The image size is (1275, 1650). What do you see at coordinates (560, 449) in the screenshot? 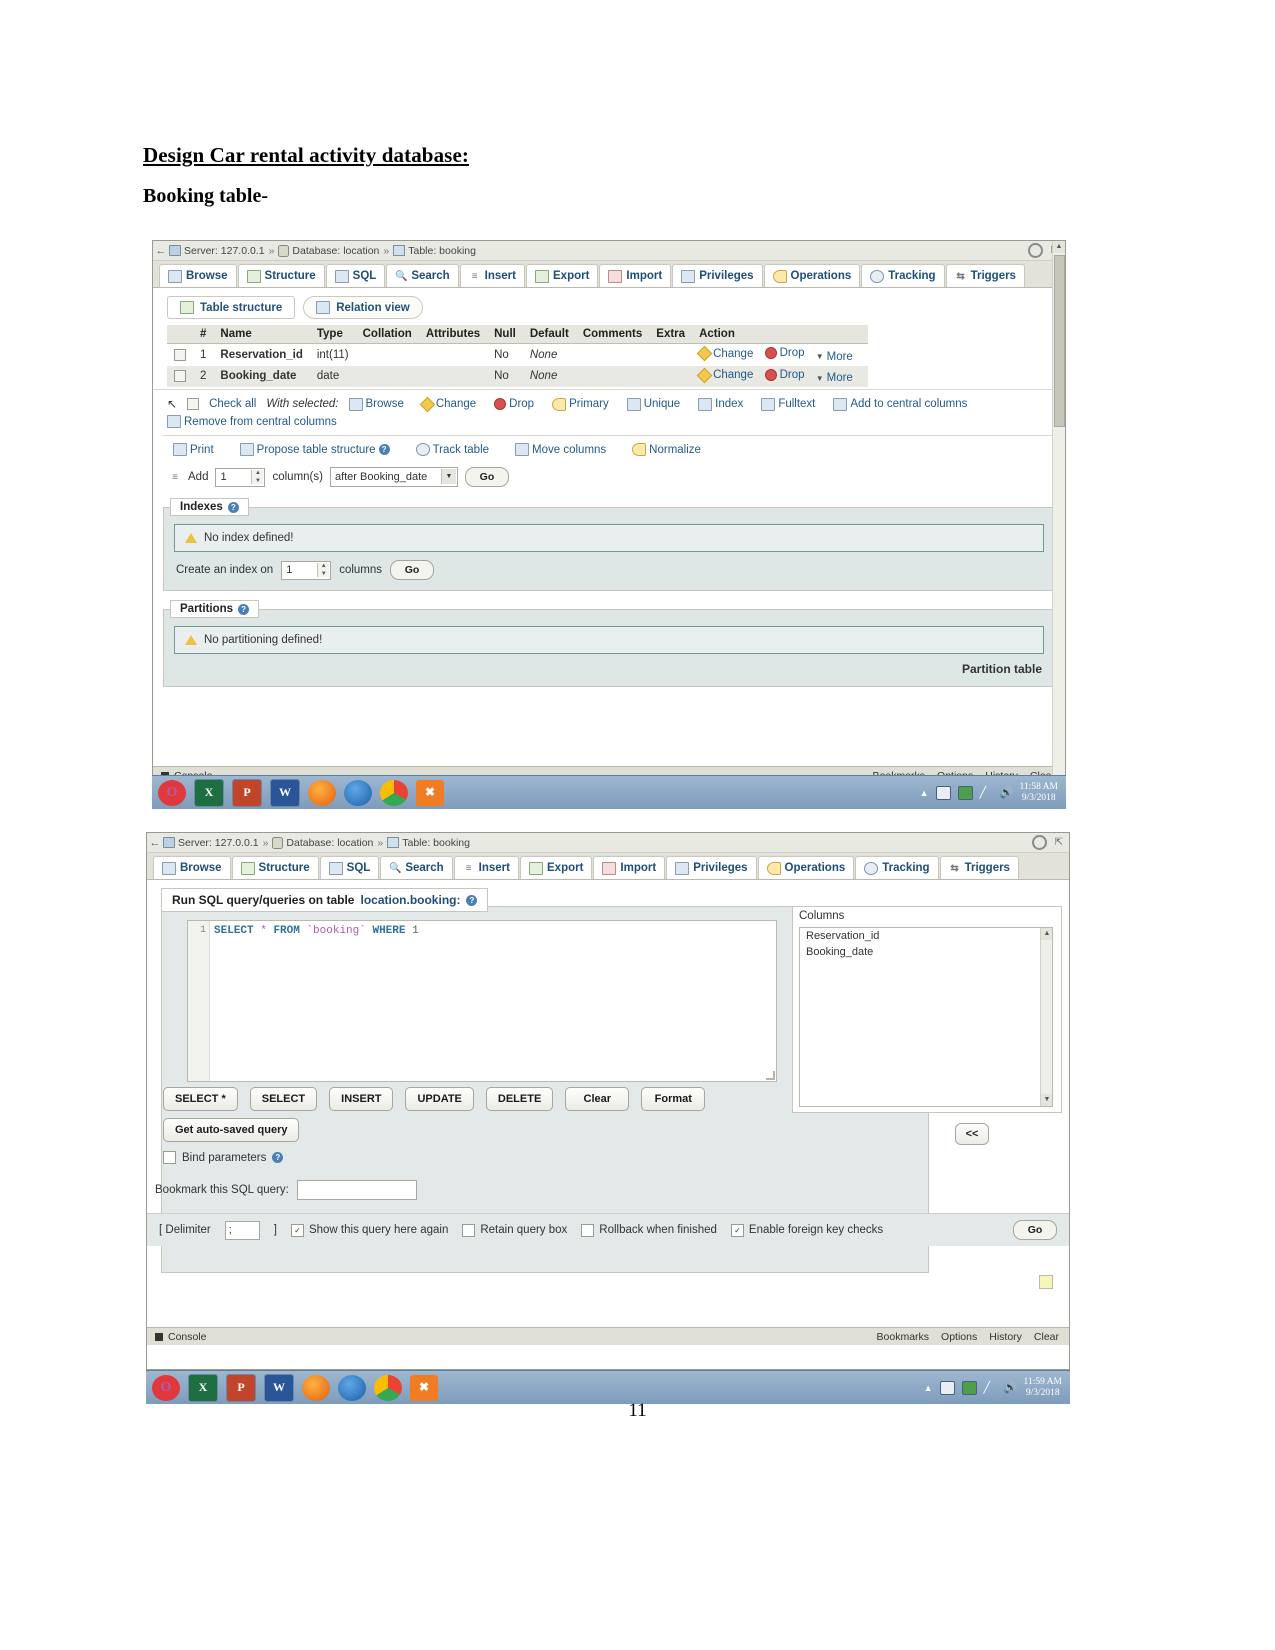
I see `move-columns-button: Move columns` at bounding box center [560, 449].